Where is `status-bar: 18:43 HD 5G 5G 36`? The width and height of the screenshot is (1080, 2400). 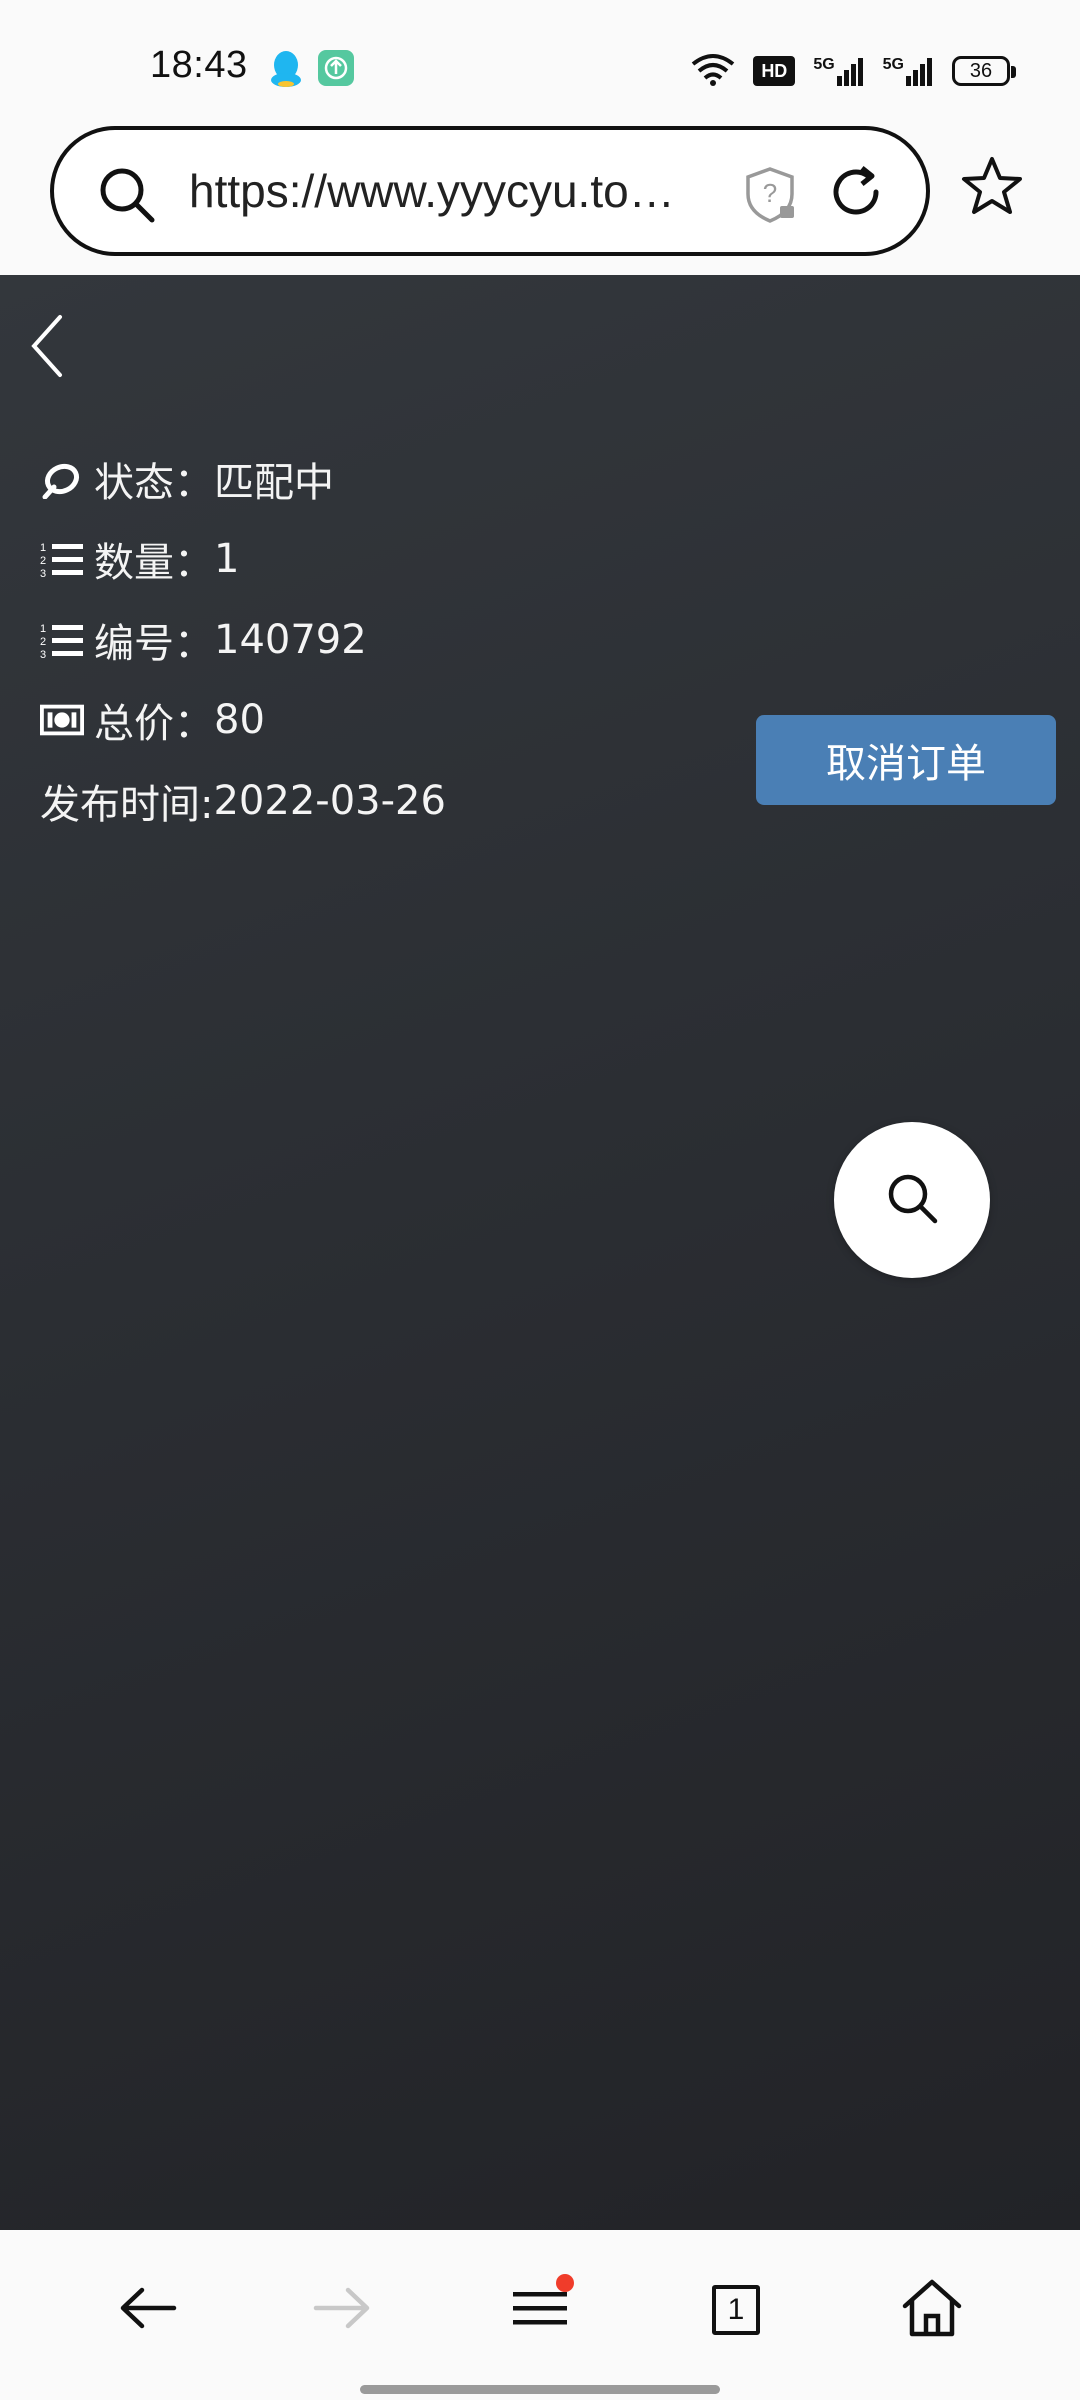 status-bar: 18:43 HD 5G 5G 36 is located at coordinates (540, 60).